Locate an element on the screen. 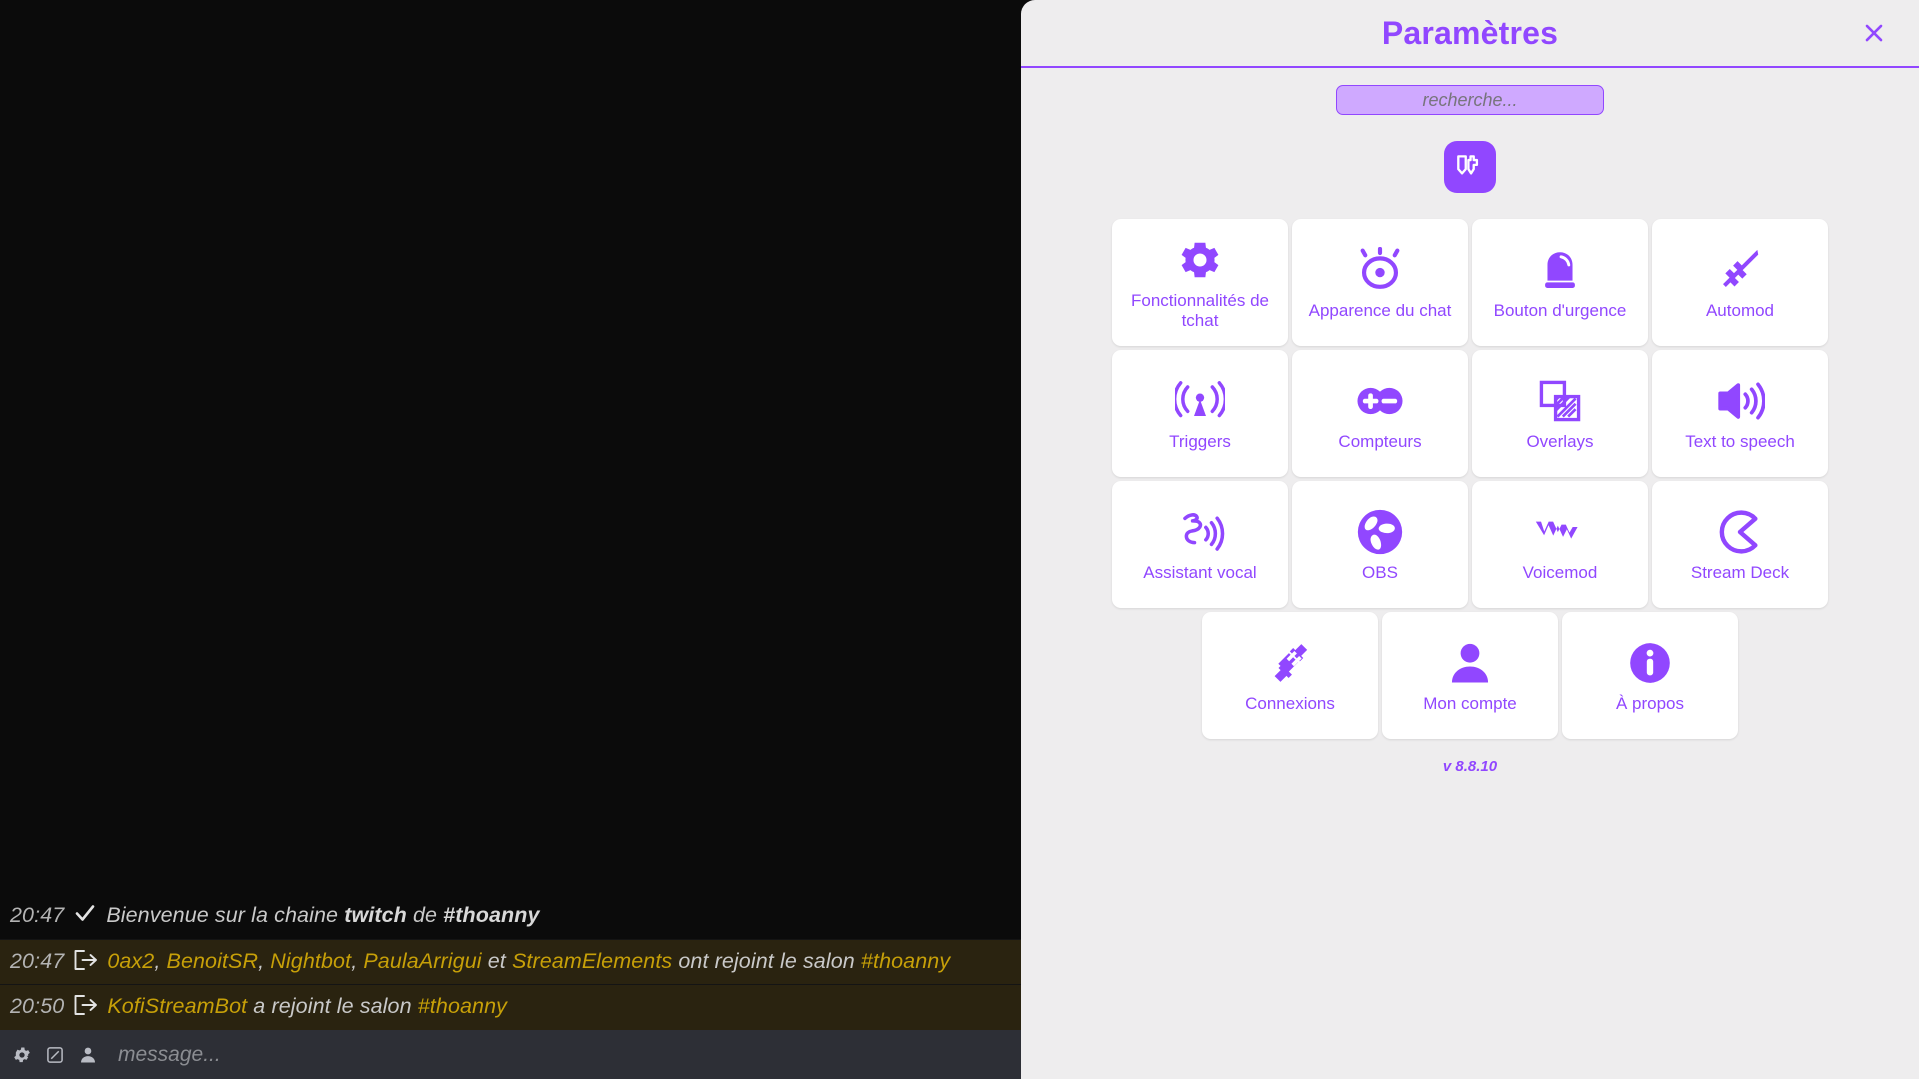  version-row: v 8.8.10 is located at coordinates (1470, 767).